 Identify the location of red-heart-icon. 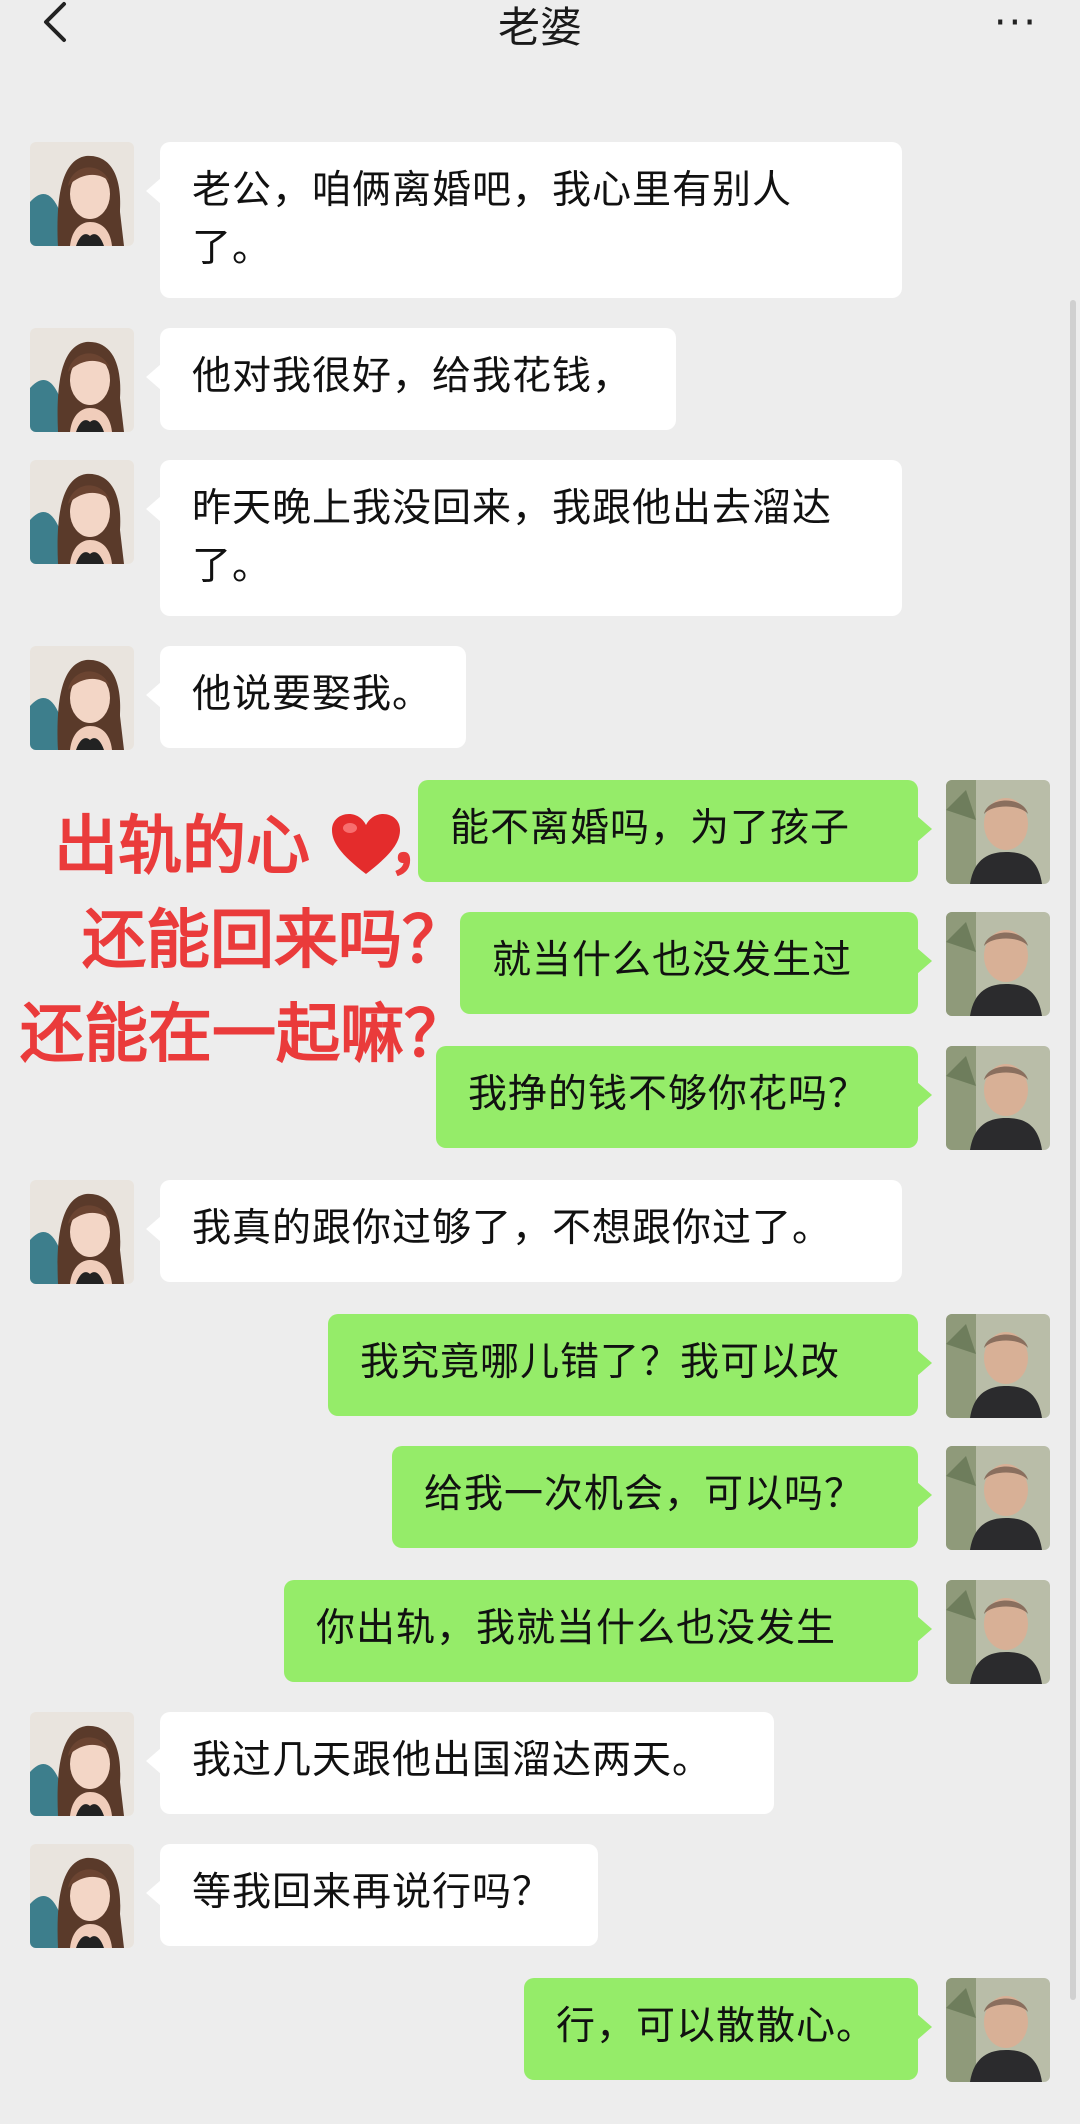
(366, 844).